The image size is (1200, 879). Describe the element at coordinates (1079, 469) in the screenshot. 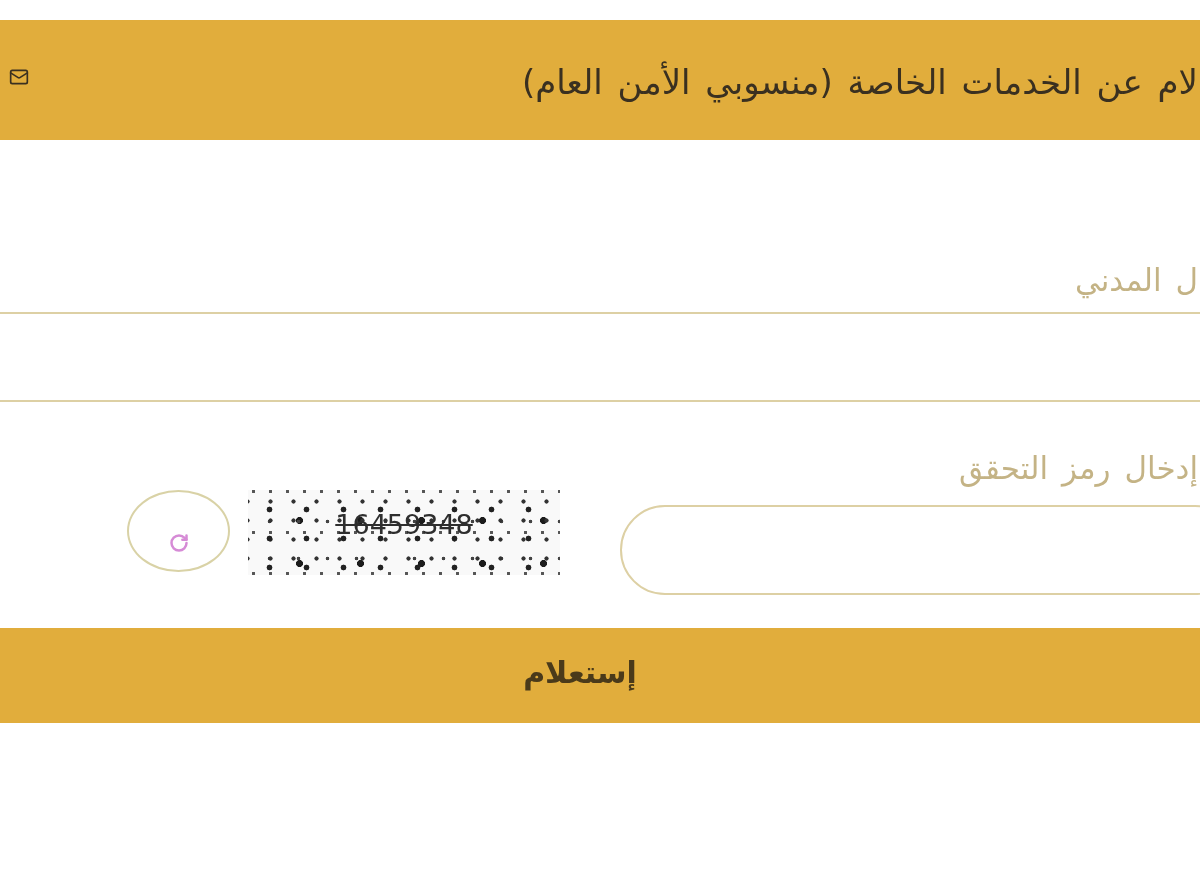

I see `field-label: إدخال رمز التحقق` at that location.